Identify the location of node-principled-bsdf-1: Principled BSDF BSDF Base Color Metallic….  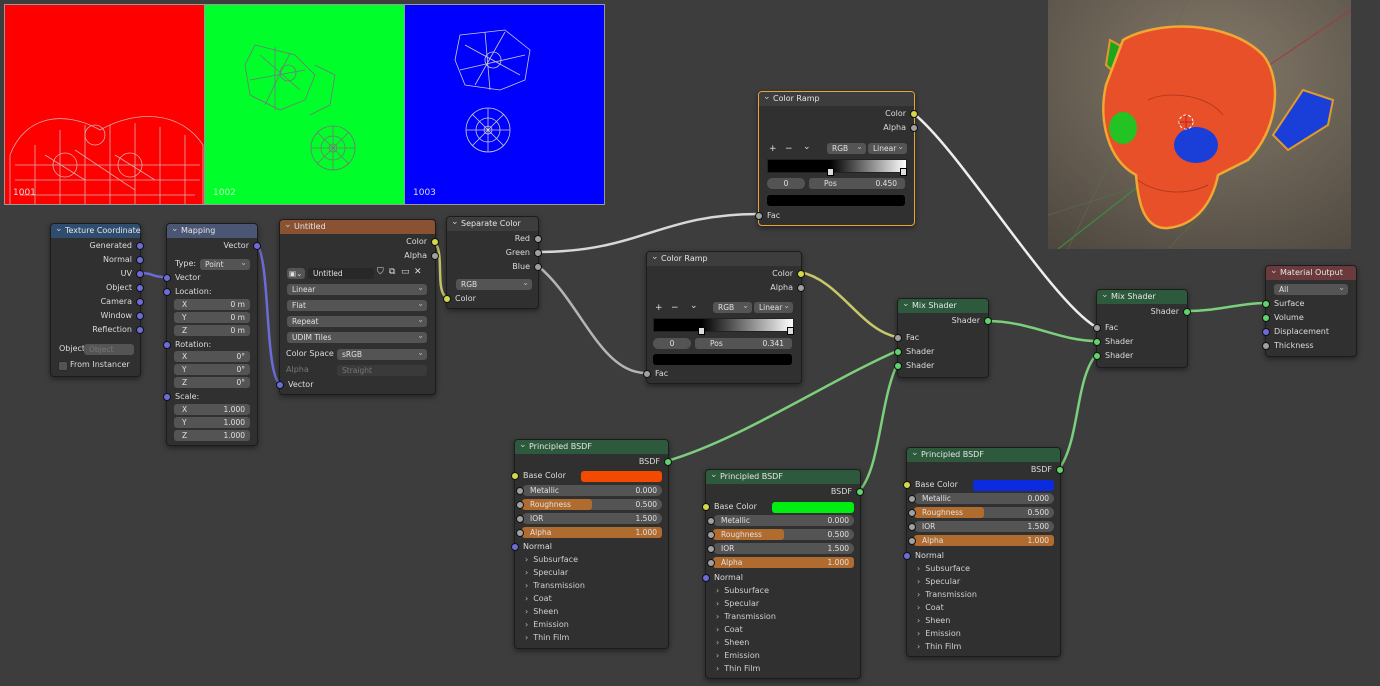
(591, 543).